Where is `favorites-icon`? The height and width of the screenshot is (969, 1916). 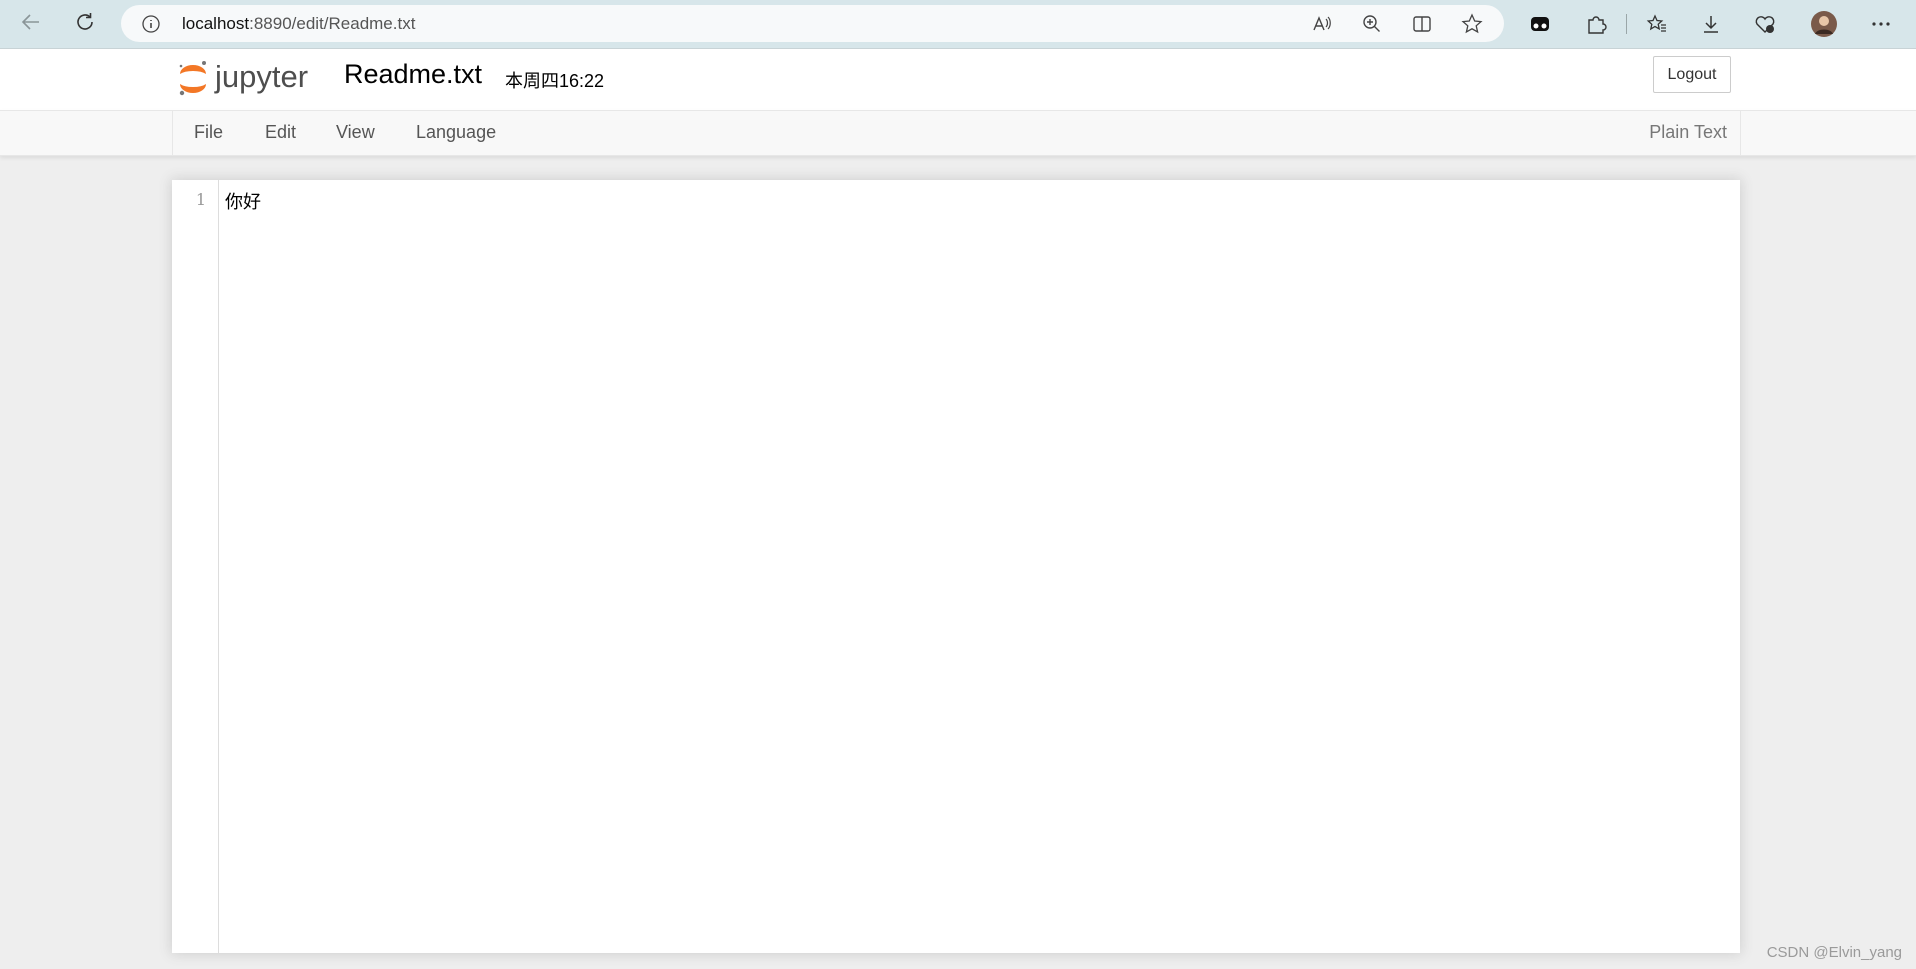
favorites-icon is located at coordinates (1657, 24).